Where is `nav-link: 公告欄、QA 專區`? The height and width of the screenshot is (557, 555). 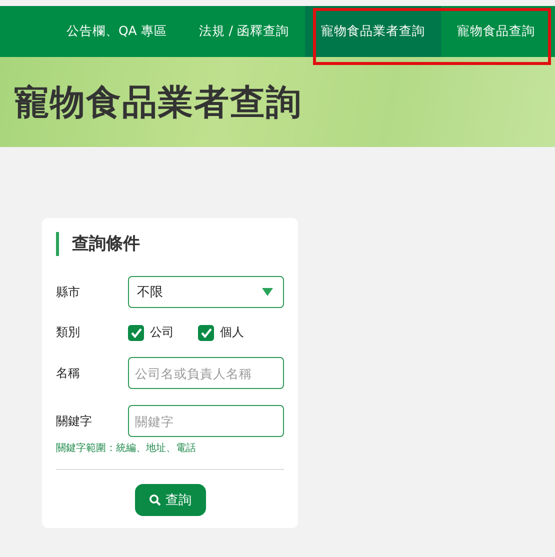
nav-link: 公告欄、QA 專區 is located at coordinates (116, 31).